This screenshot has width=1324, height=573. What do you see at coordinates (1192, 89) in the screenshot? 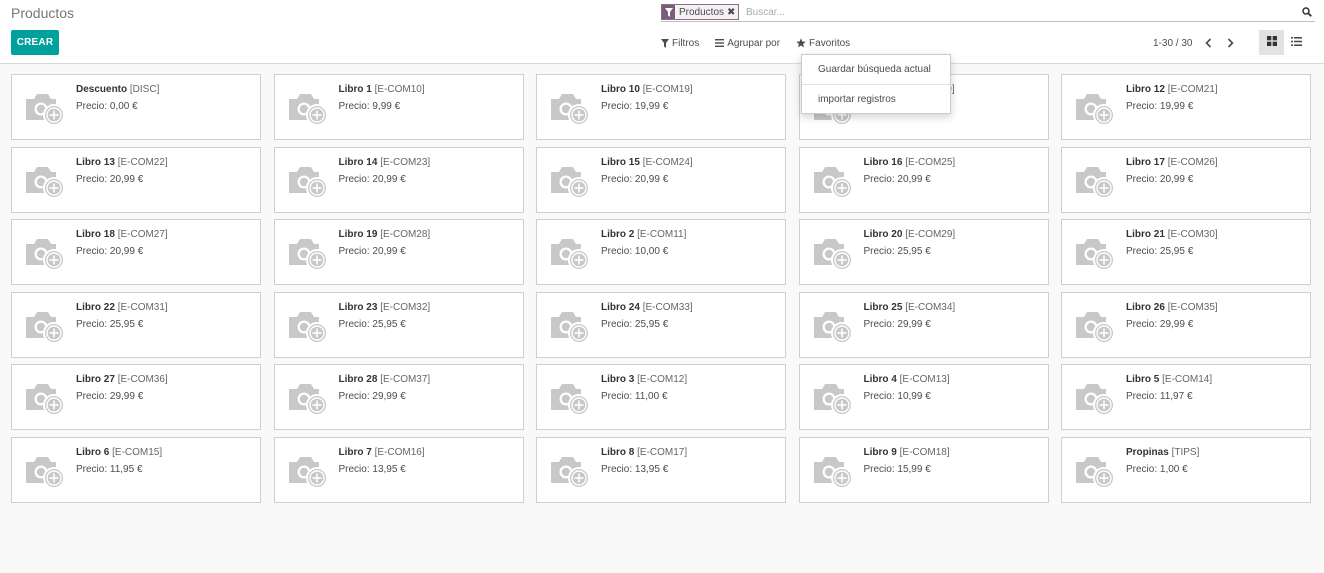
I see `product-code: [E-COM21]` at bounding box center [1192, 89].